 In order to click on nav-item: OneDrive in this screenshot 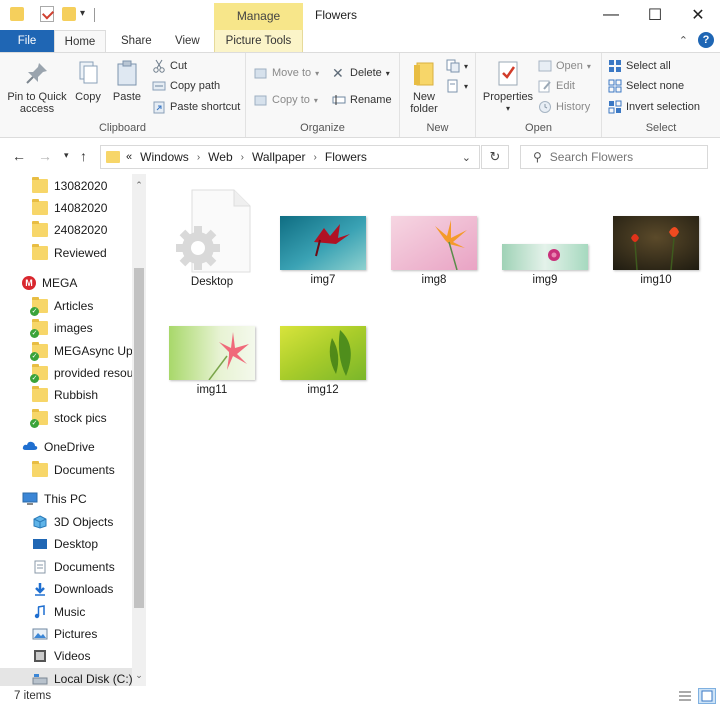, I will do `click(66, 447)`.